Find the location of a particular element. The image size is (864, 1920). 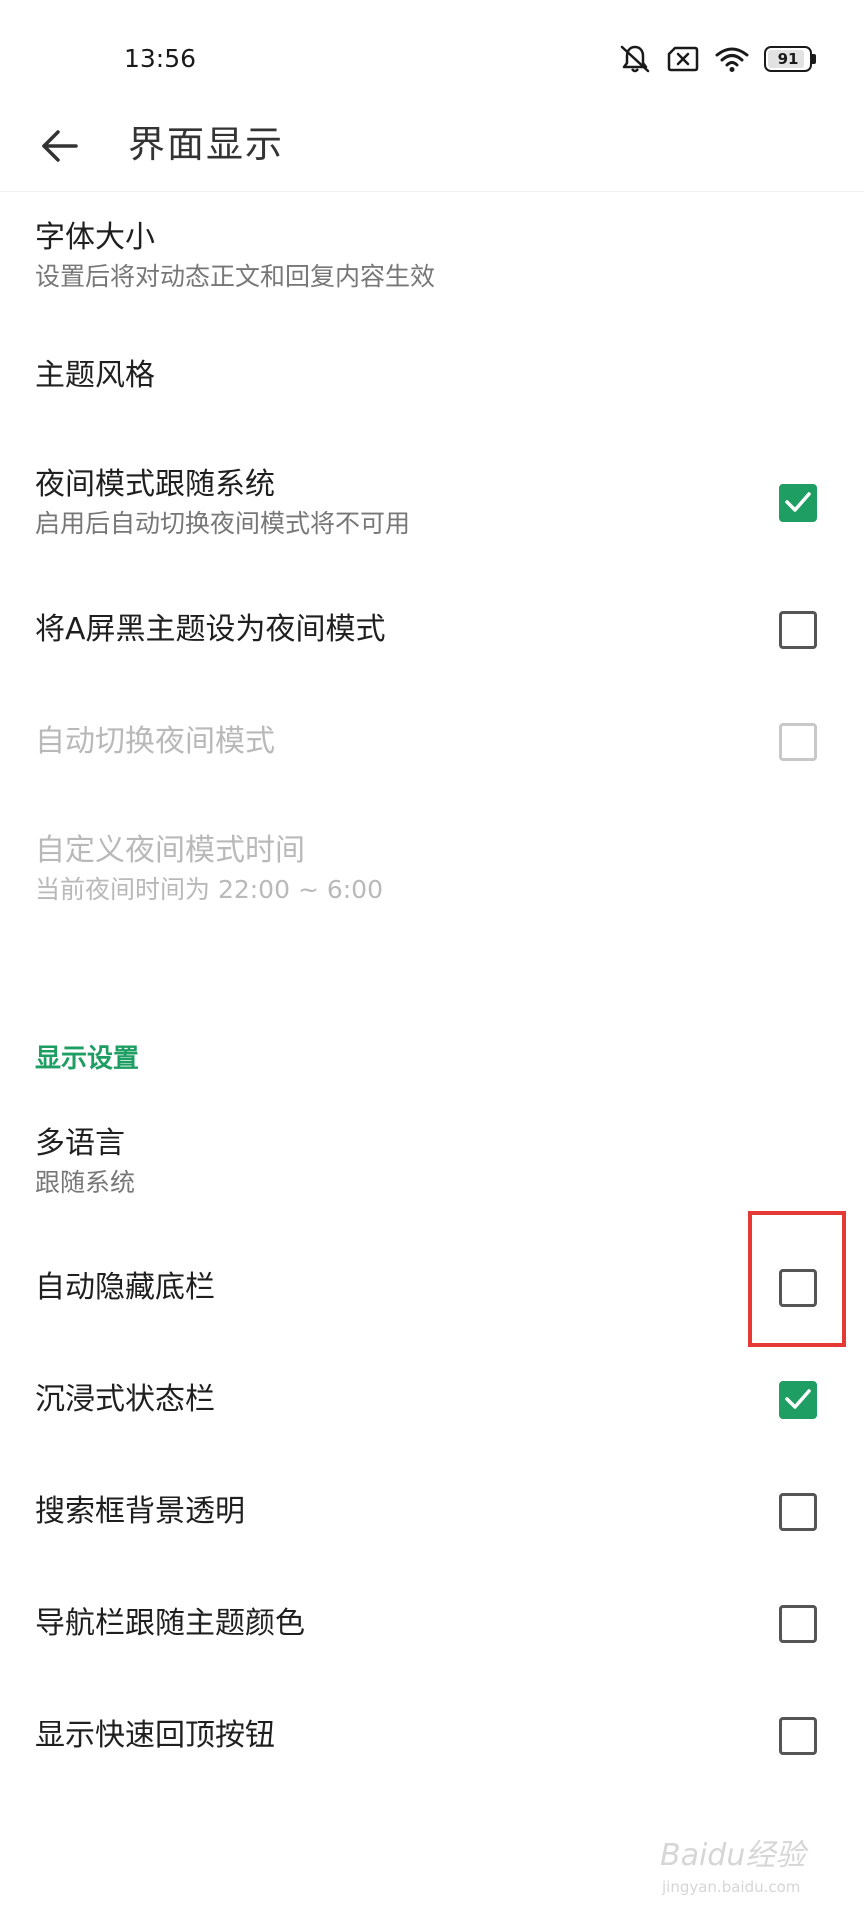

status-icons: 91 is located at coordinates (717, 59).